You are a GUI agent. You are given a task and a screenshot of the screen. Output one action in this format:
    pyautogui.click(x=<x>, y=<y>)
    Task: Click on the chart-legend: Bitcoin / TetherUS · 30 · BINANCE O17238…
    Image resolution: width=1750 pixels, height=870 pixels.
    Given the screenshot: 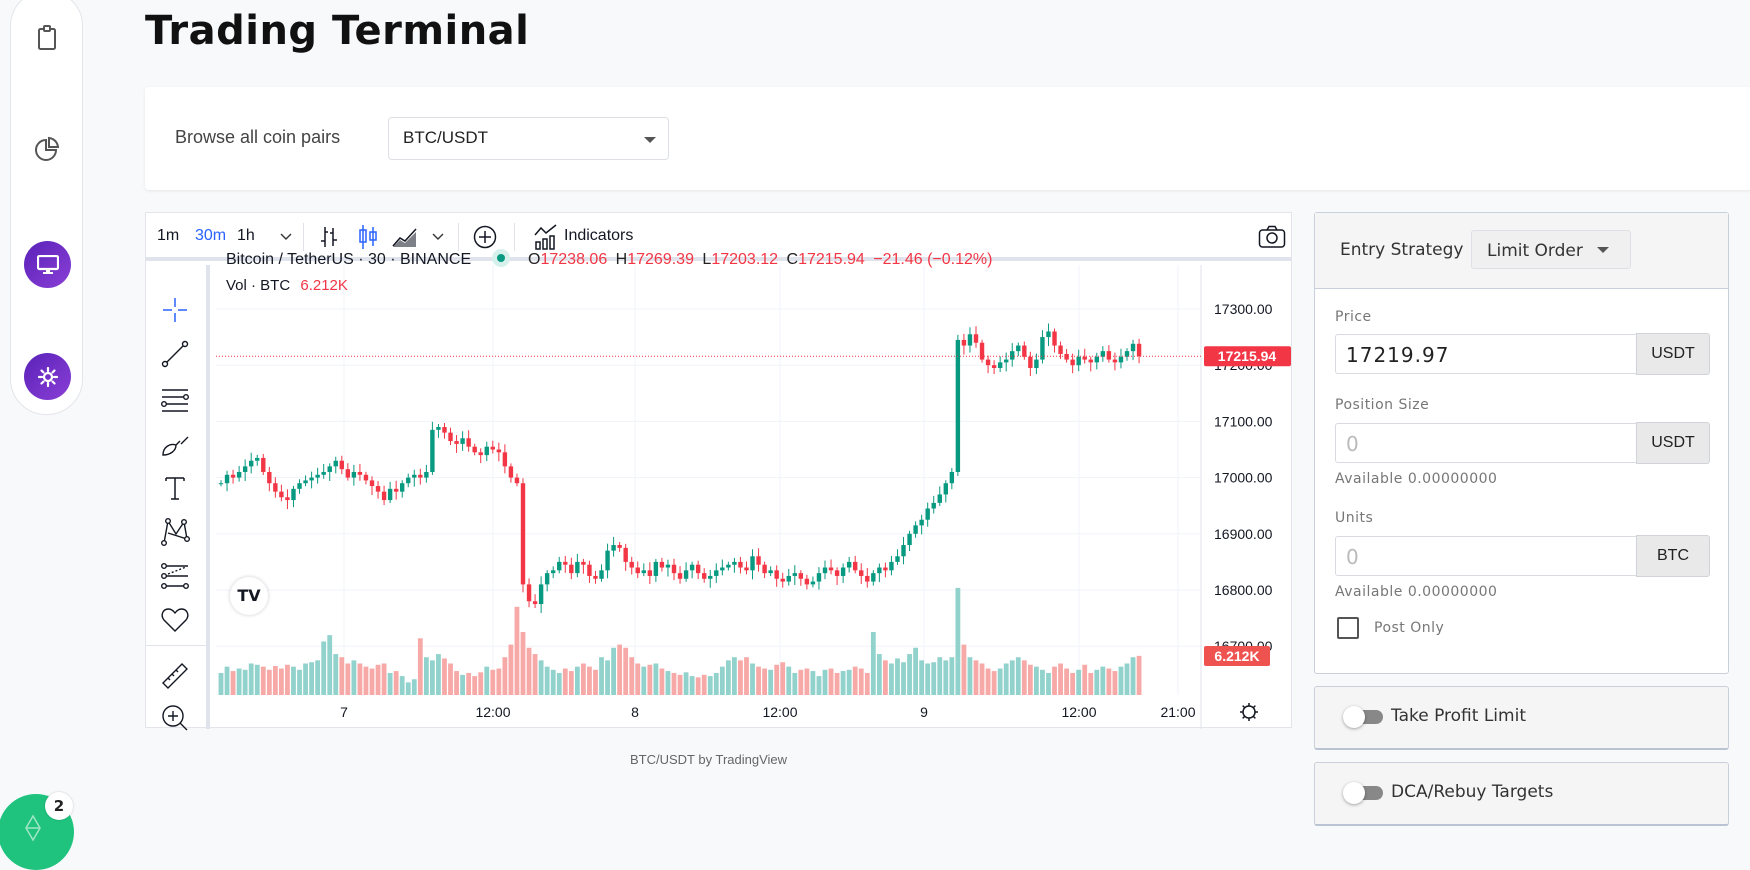 What is the action you would take?
    pyautogui.click(x=609, y=271)
    